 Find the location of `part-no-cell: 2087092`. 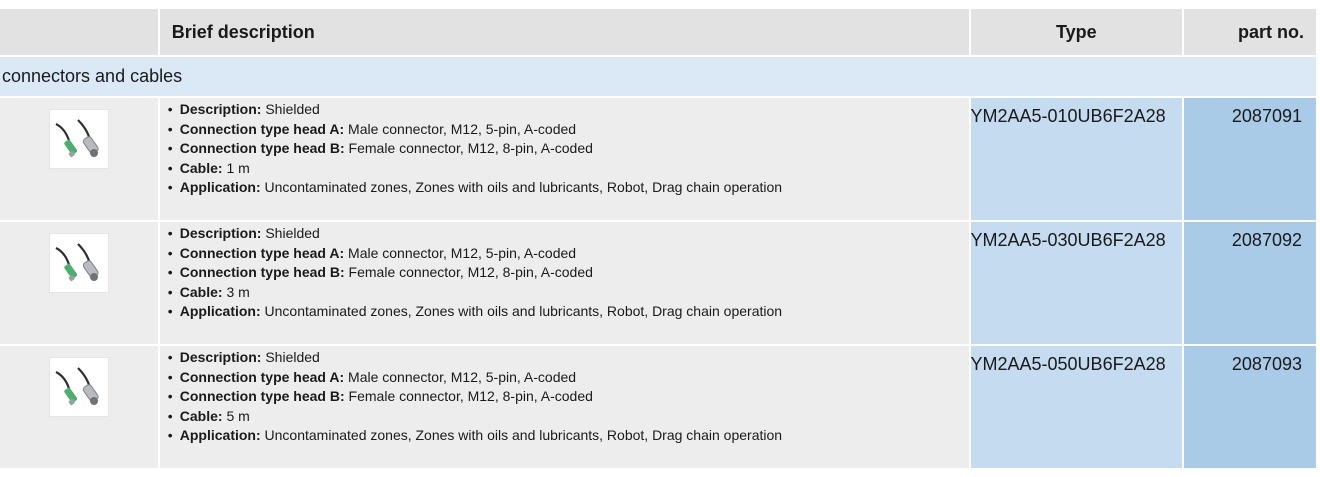

part-no-cell: 2087092 is located at coordinates (1250, 283).